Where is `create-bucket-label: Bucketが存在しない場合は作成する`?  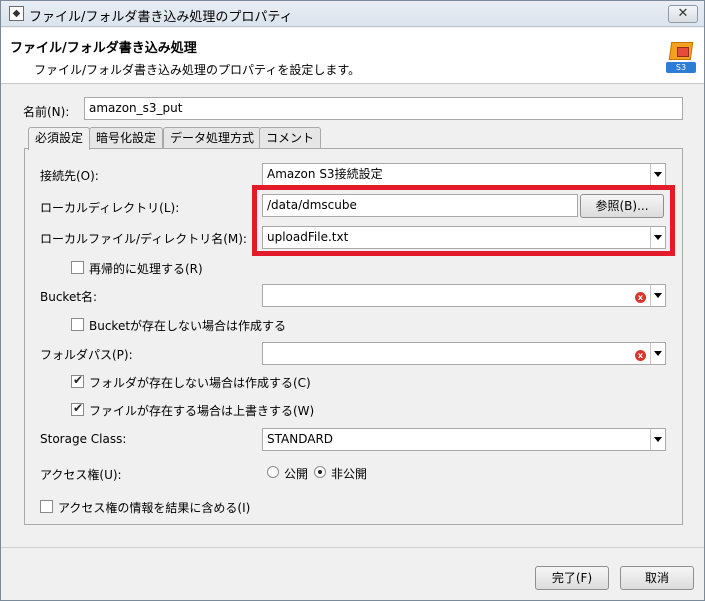
create-bucket-label: Bucketが存在しない場合は作成する is located at coordinates (188, 326).